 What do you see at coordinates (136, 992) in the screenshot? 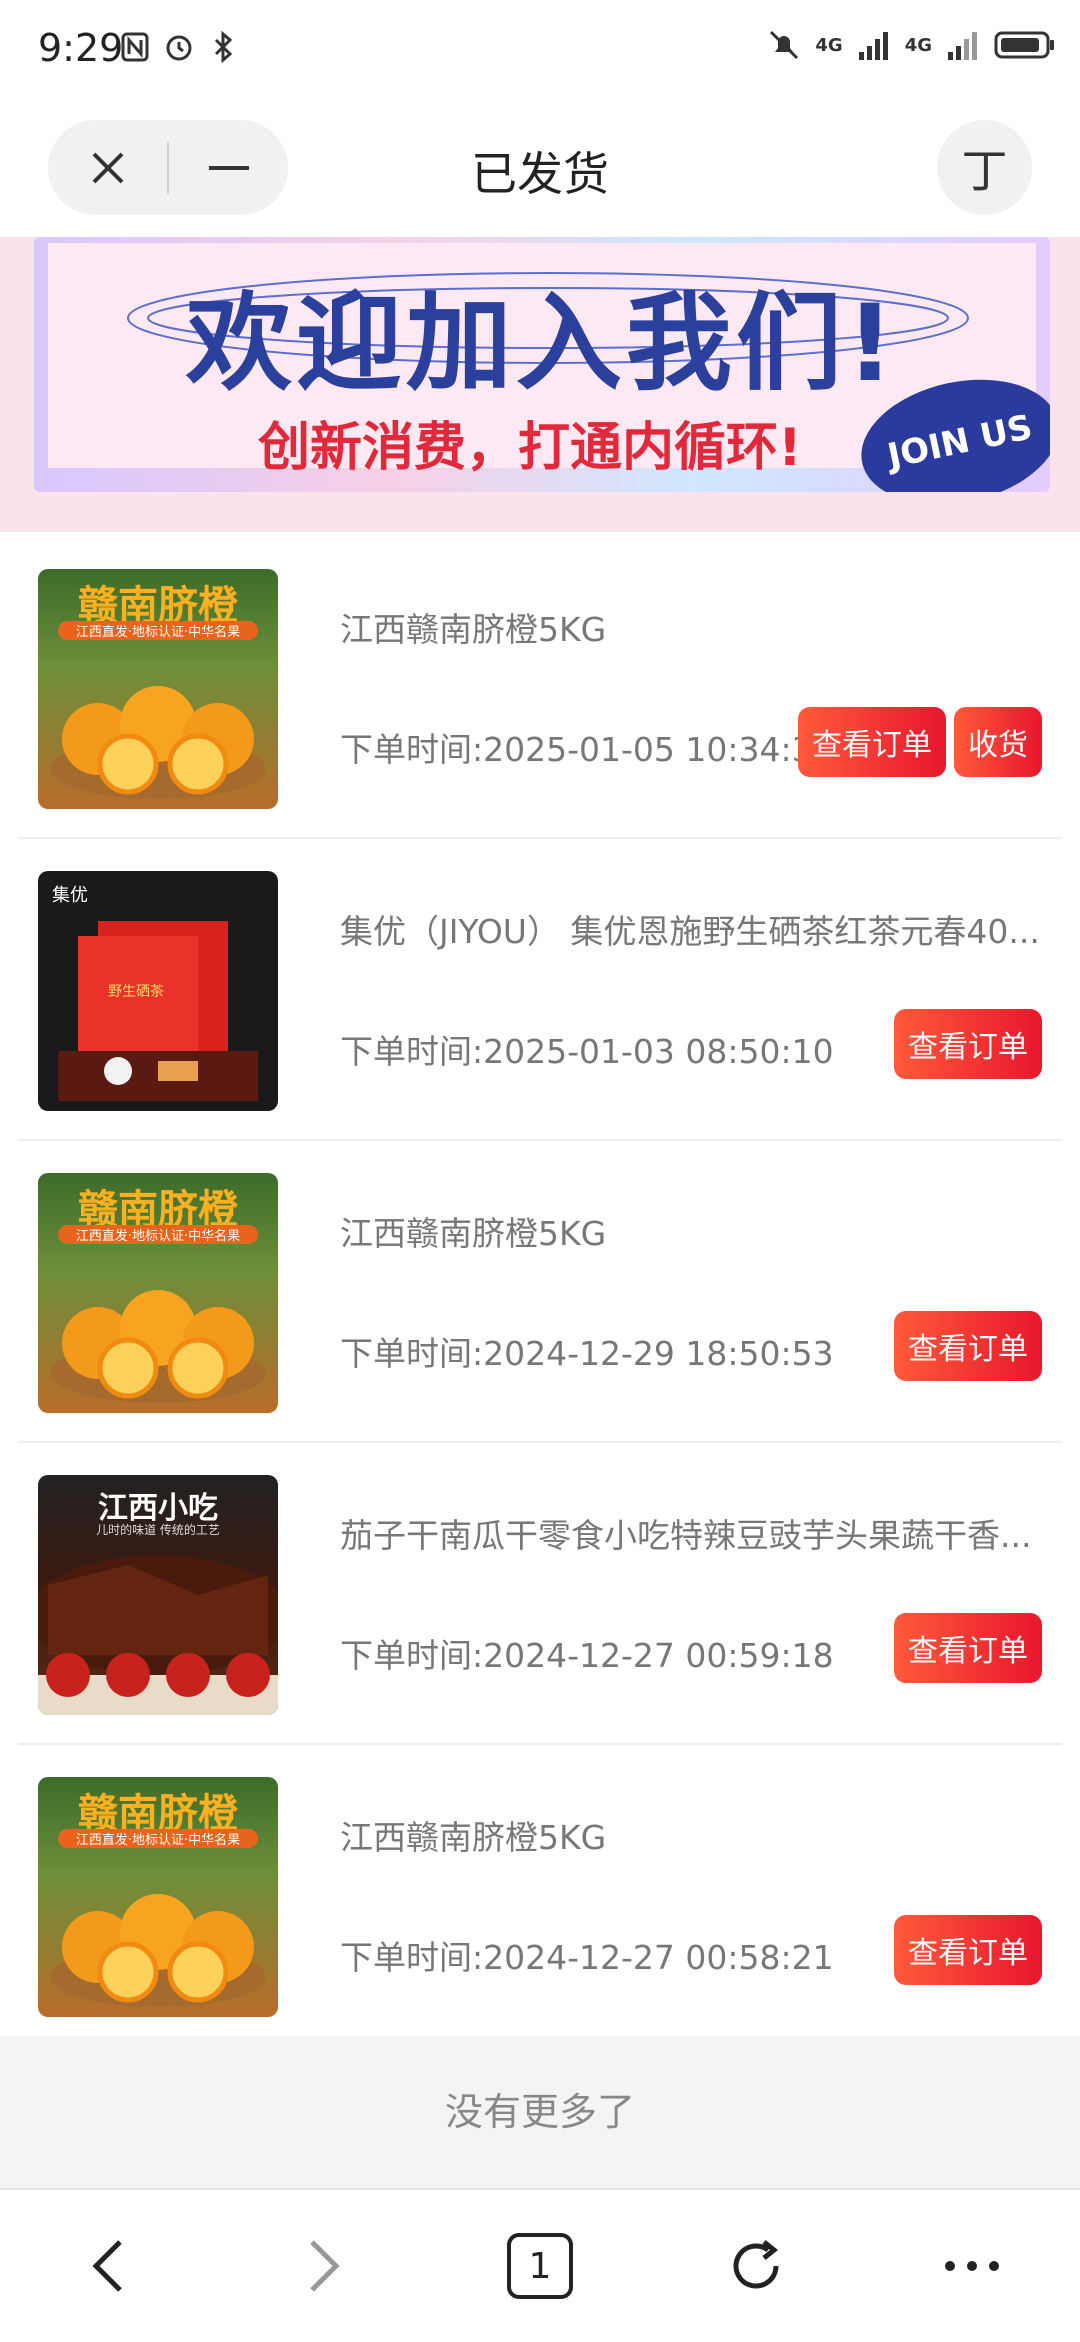
I see `thumb-tagline: 野生硒茶` at bounding box center [136, 992].